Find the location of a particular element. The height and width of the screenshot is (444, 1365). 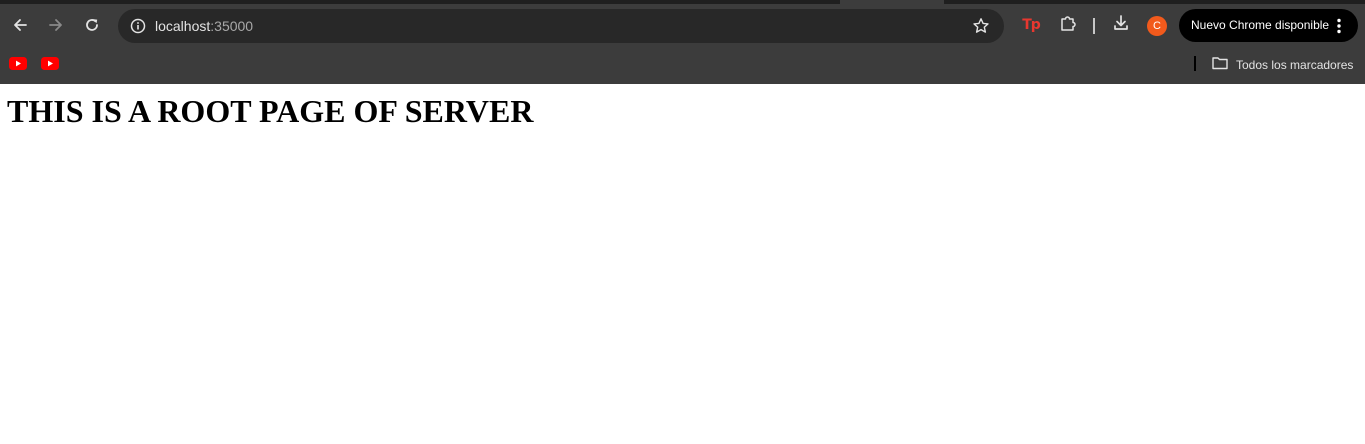

update-chrome-button: Nuevo Chrome disponible is located at coordinates (1268, 25).